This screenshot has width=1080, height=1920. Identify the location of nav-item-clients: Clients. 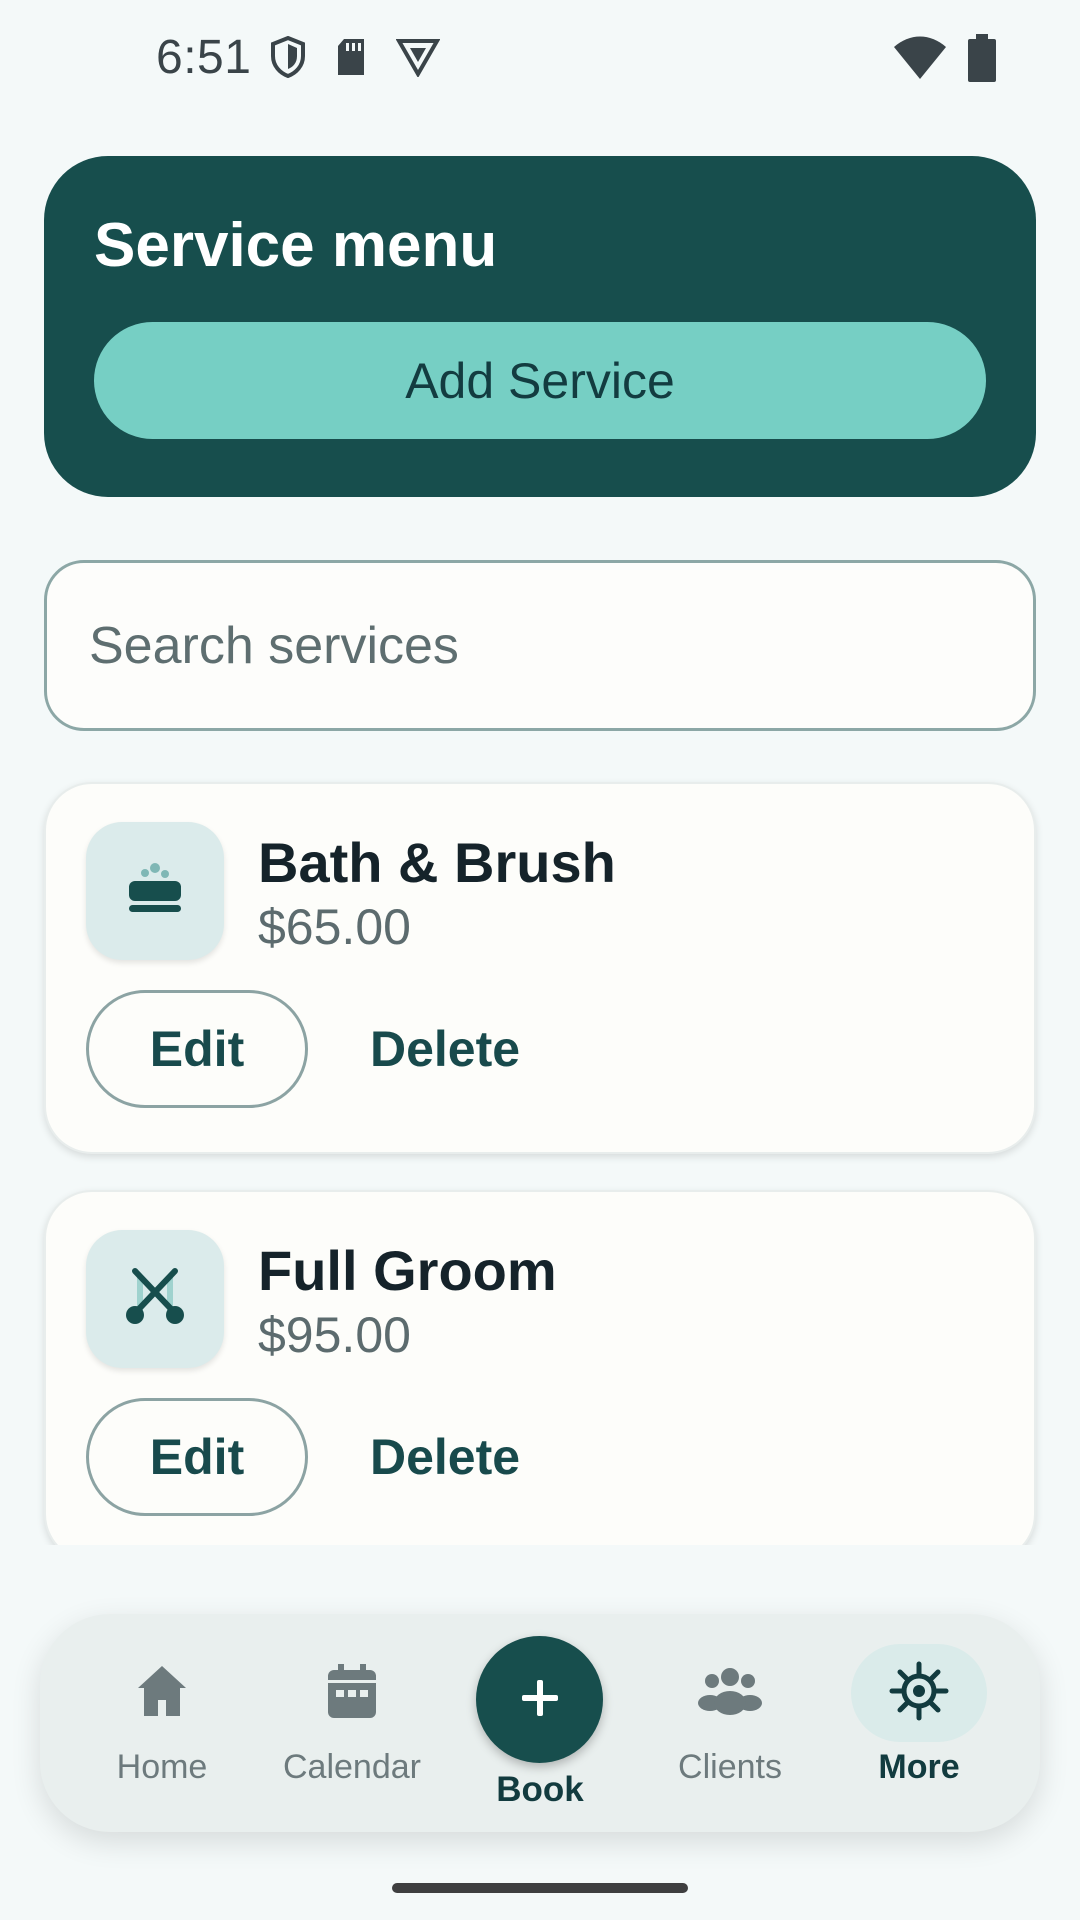
(730, 1723).